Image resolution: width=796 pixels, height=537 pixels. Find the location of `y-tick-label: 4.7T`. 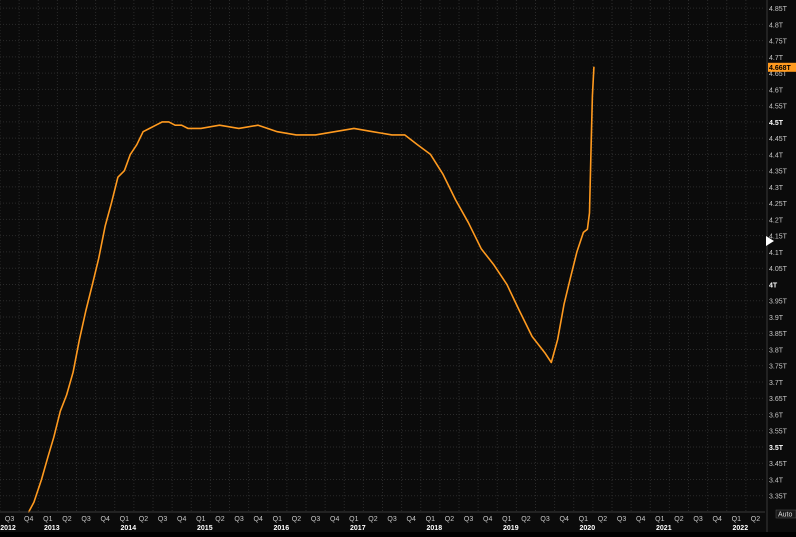

y-tick-label: 4.7T is located at coordinates (776, 58).